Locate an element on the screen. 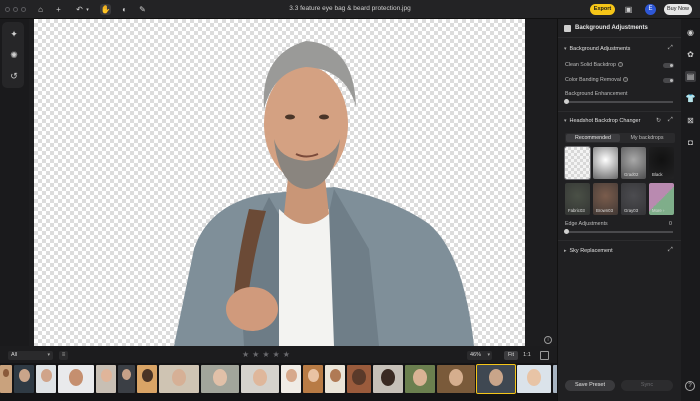 This screenshot has height=401, width=700. reset-icon: ↻ is located at coordinates (658, 120).